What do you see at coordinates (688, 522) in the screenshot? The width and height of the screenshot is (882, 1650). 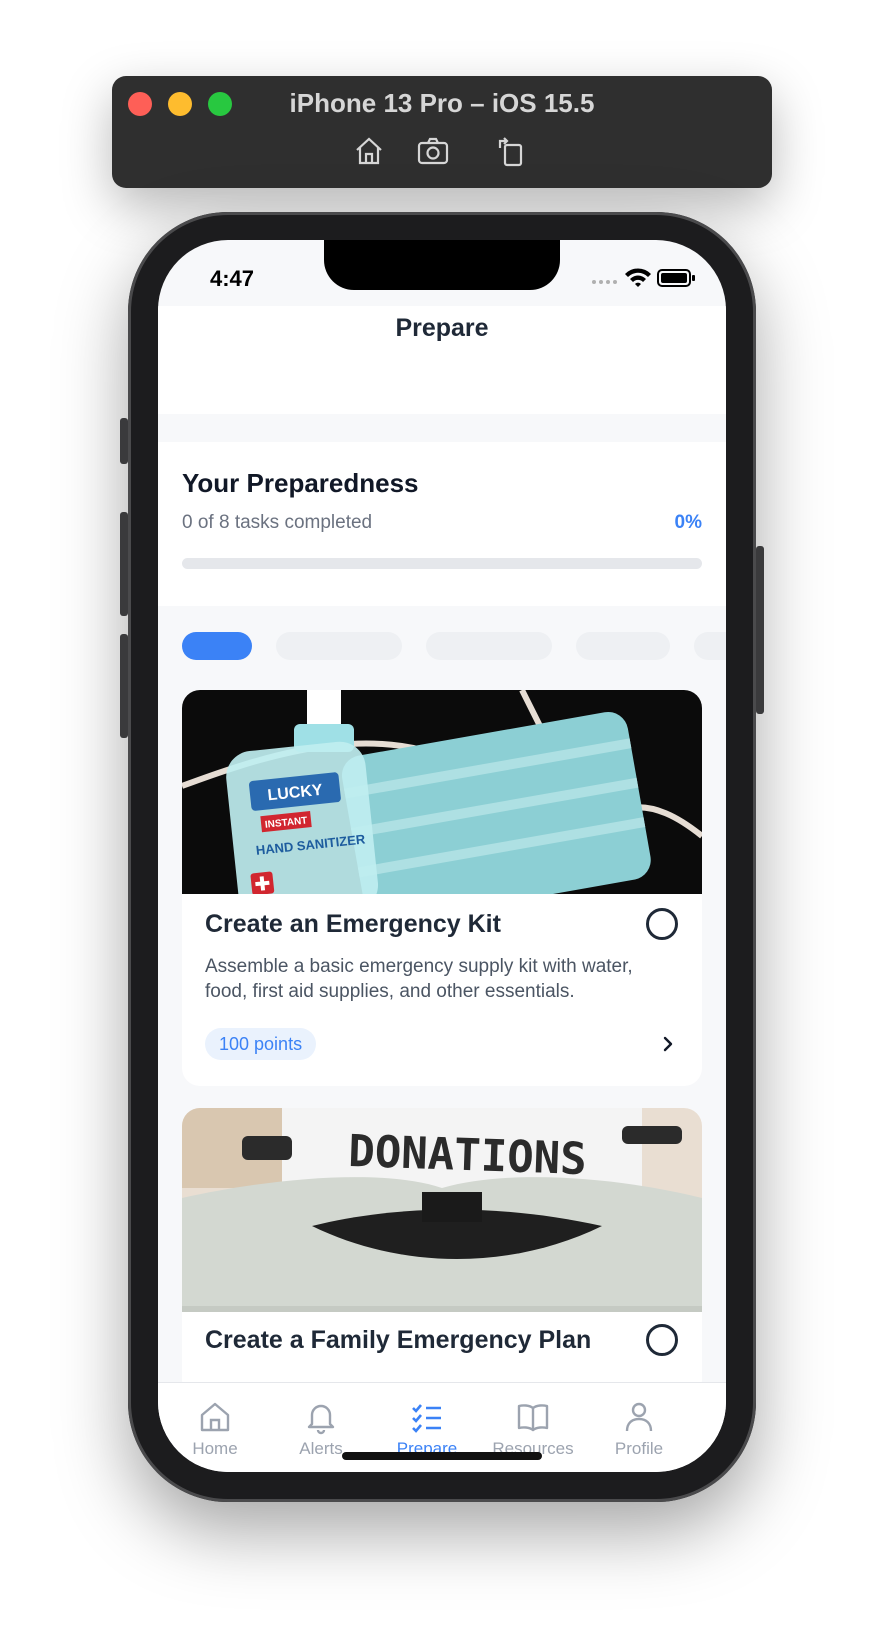 I see `preparedness-percent: 0%` at bounding box center [688, 522].